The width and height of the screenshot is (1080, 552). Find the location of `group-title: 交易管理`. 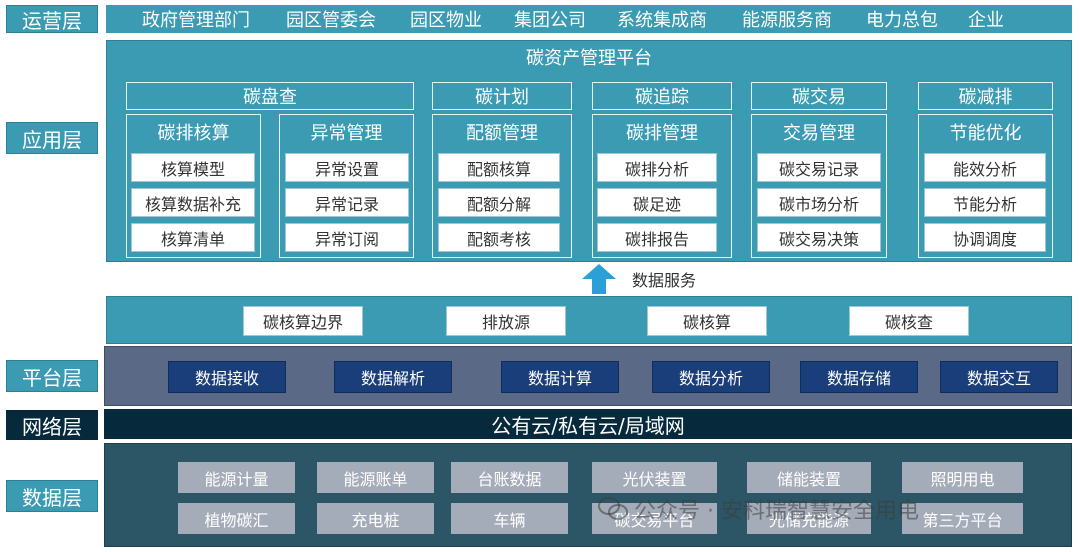

group-title: 交易管理 is located at coordinates (819, 133).